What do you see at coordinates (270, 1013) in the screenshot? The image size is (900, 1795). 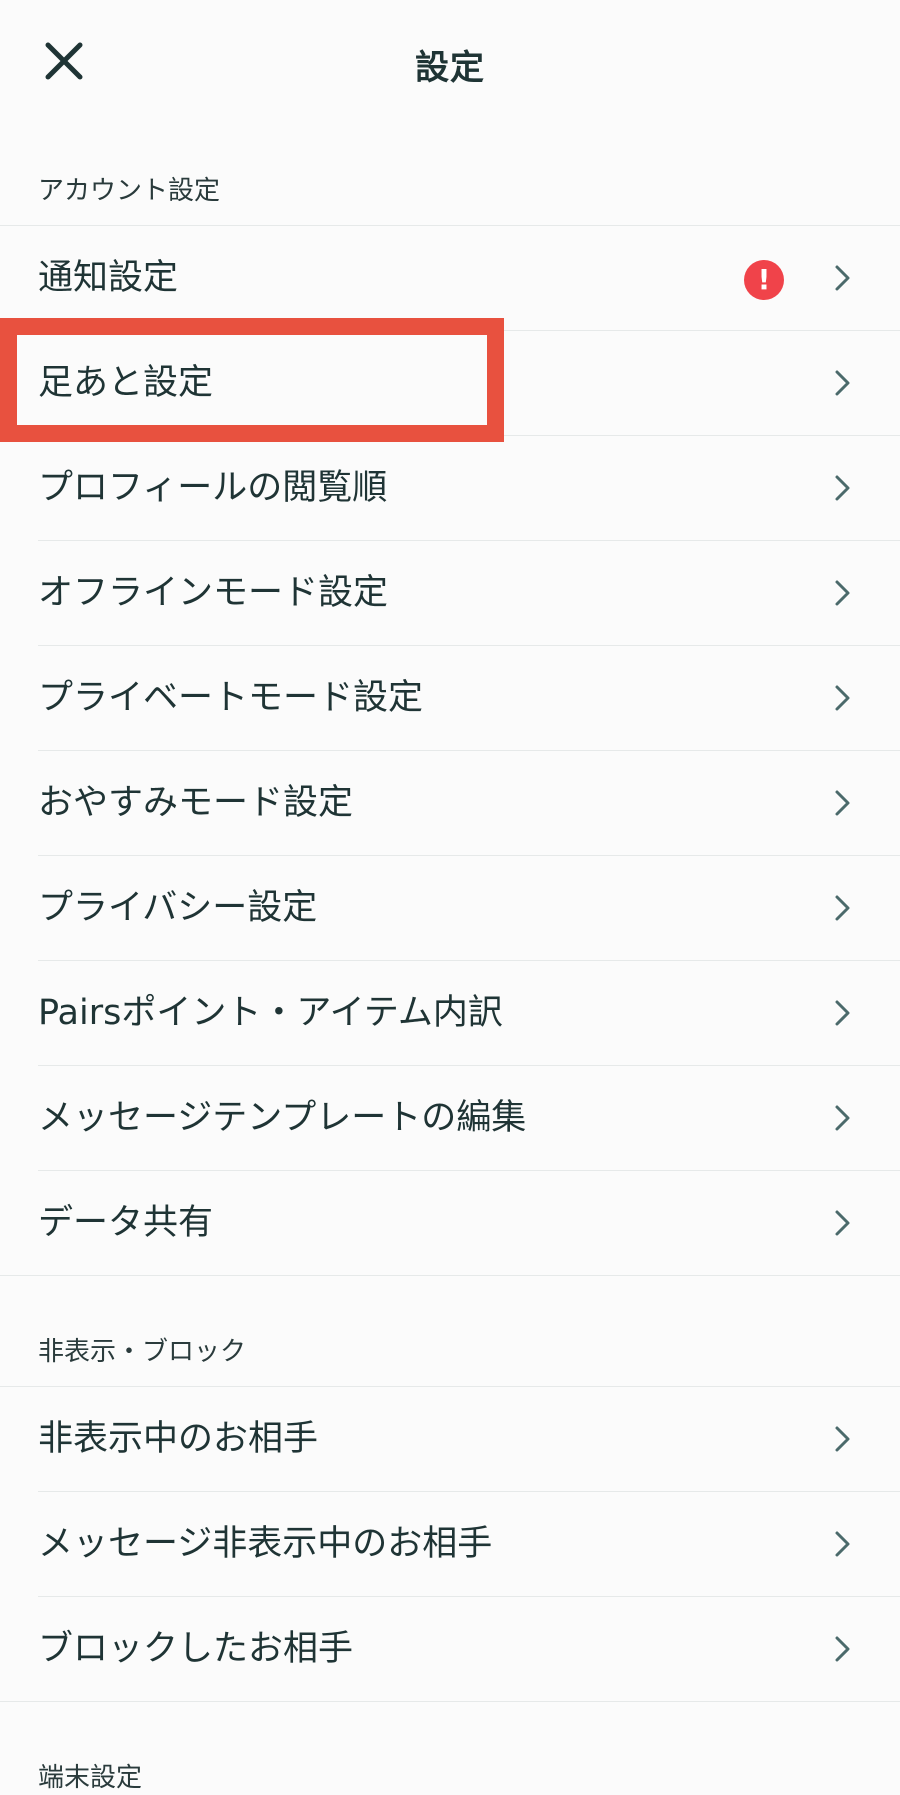 I see `row-label: Pairsポイント・アイテム内訳` at bounding box center [270, 1013].